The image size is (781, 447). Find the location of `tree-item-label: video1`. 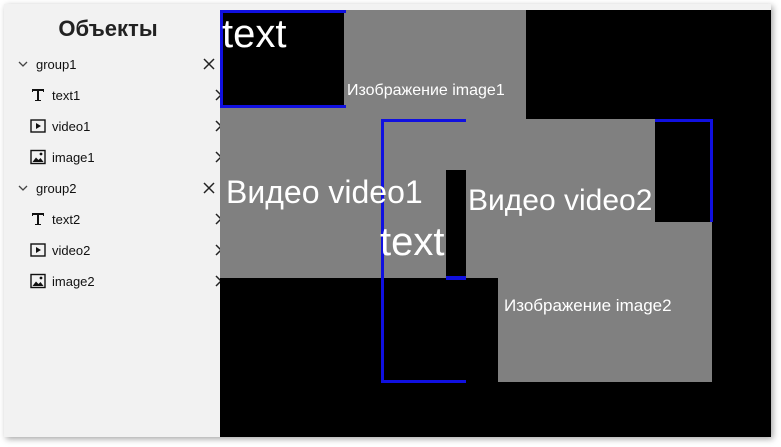

tree-item-label: video1 is located at coordinates (71, 126).